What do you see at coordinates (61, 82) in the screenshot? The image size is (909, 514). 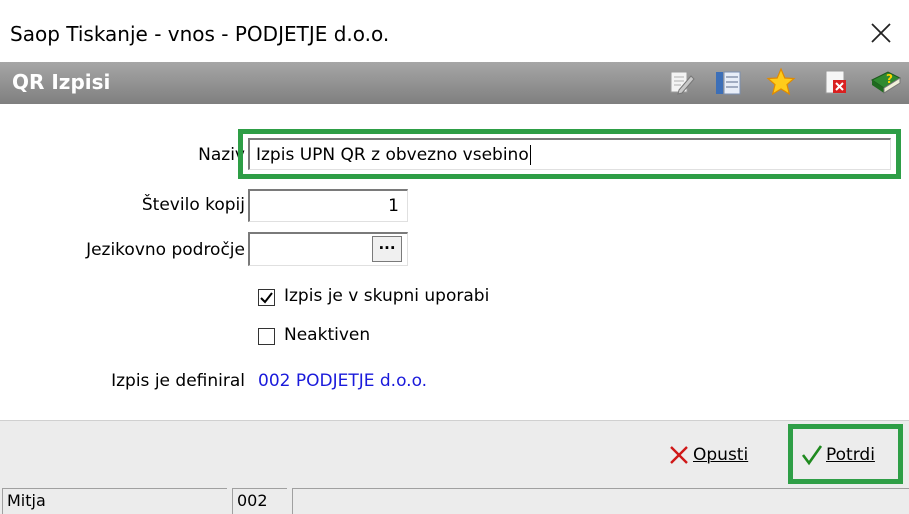 I see `section-title: QR Izpisi` at bounding box center [61, 82].